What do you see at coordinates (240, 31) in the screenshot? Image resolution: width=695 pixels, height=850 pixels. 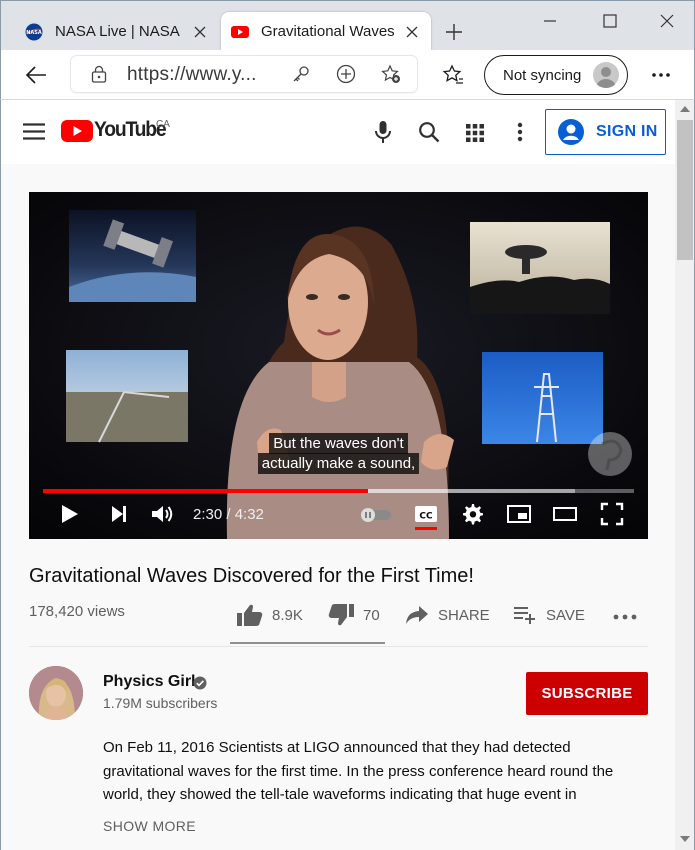 I see `youtube-favicon-icon` at bounding box center [240, 31].